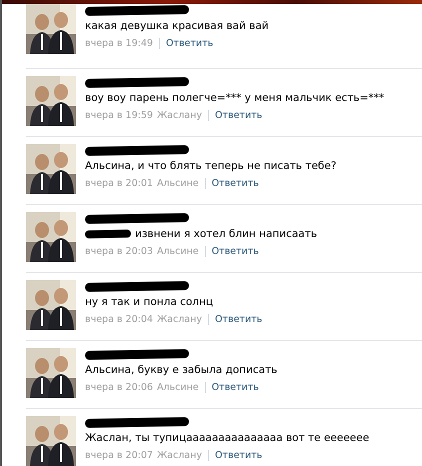 The width and height of the screenshot is (422, 466). I want to click on comment-text: Альсина, и что блять теперь не писать тебе?, so click(210, 166).